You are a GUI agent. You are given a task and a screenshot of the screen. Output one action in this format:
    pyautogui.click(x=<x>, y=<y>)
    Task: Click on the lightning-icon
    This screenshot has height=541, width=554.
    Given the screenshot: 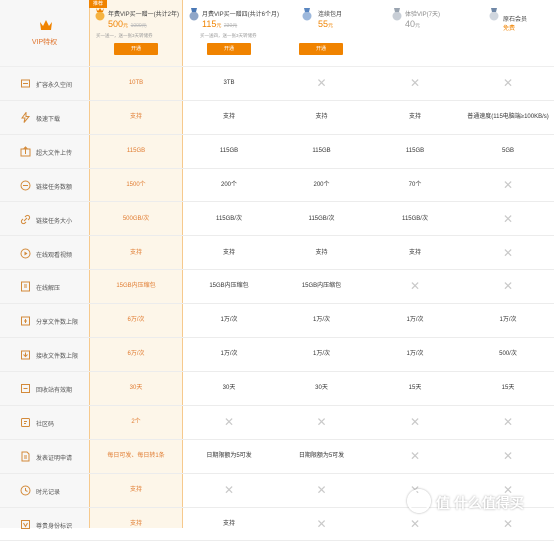 What is the action you would take?
    pyautogui.click(x=26, y=117)
    